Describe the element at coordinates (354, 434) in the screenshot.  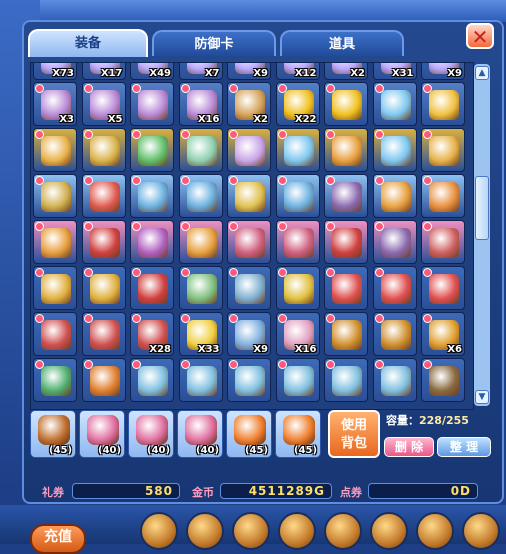
I see `use-bag-button: 使用 背包` at that location.